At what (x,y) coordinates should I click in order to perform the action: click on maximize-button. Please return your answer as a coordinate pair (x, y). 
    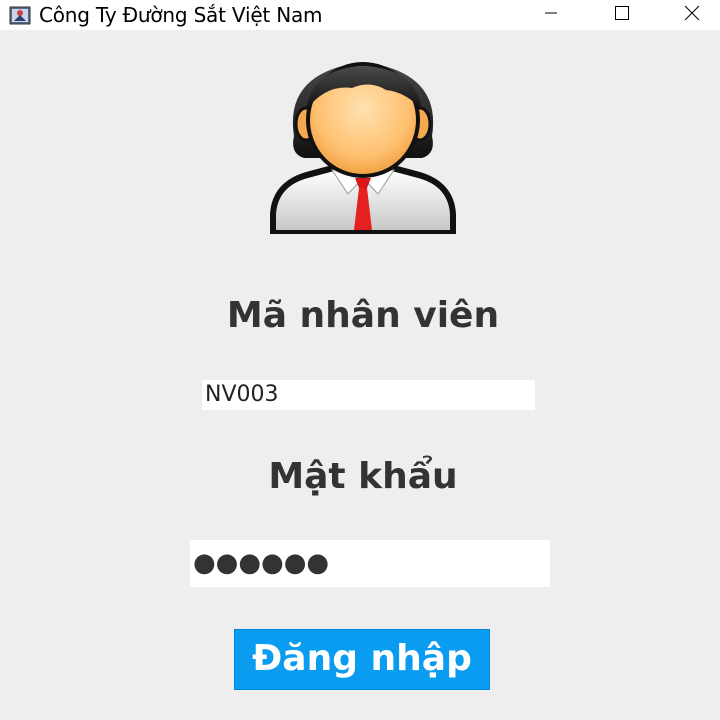
    Looking at the image, I should click on (621, 15).